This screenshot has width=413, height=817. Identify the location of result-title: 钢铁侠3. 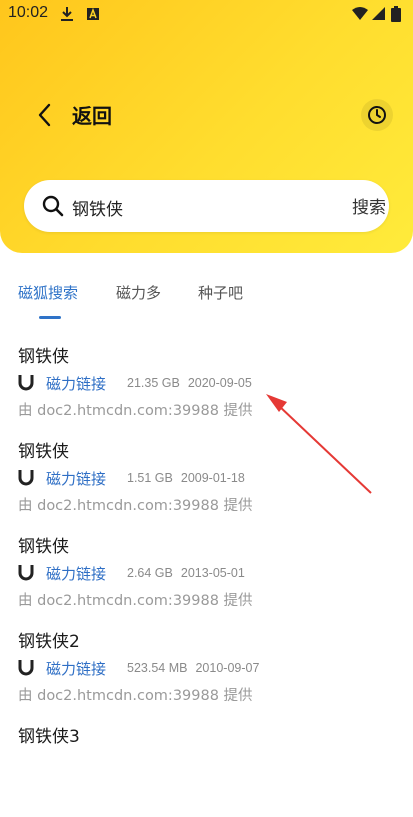
(49, 734).